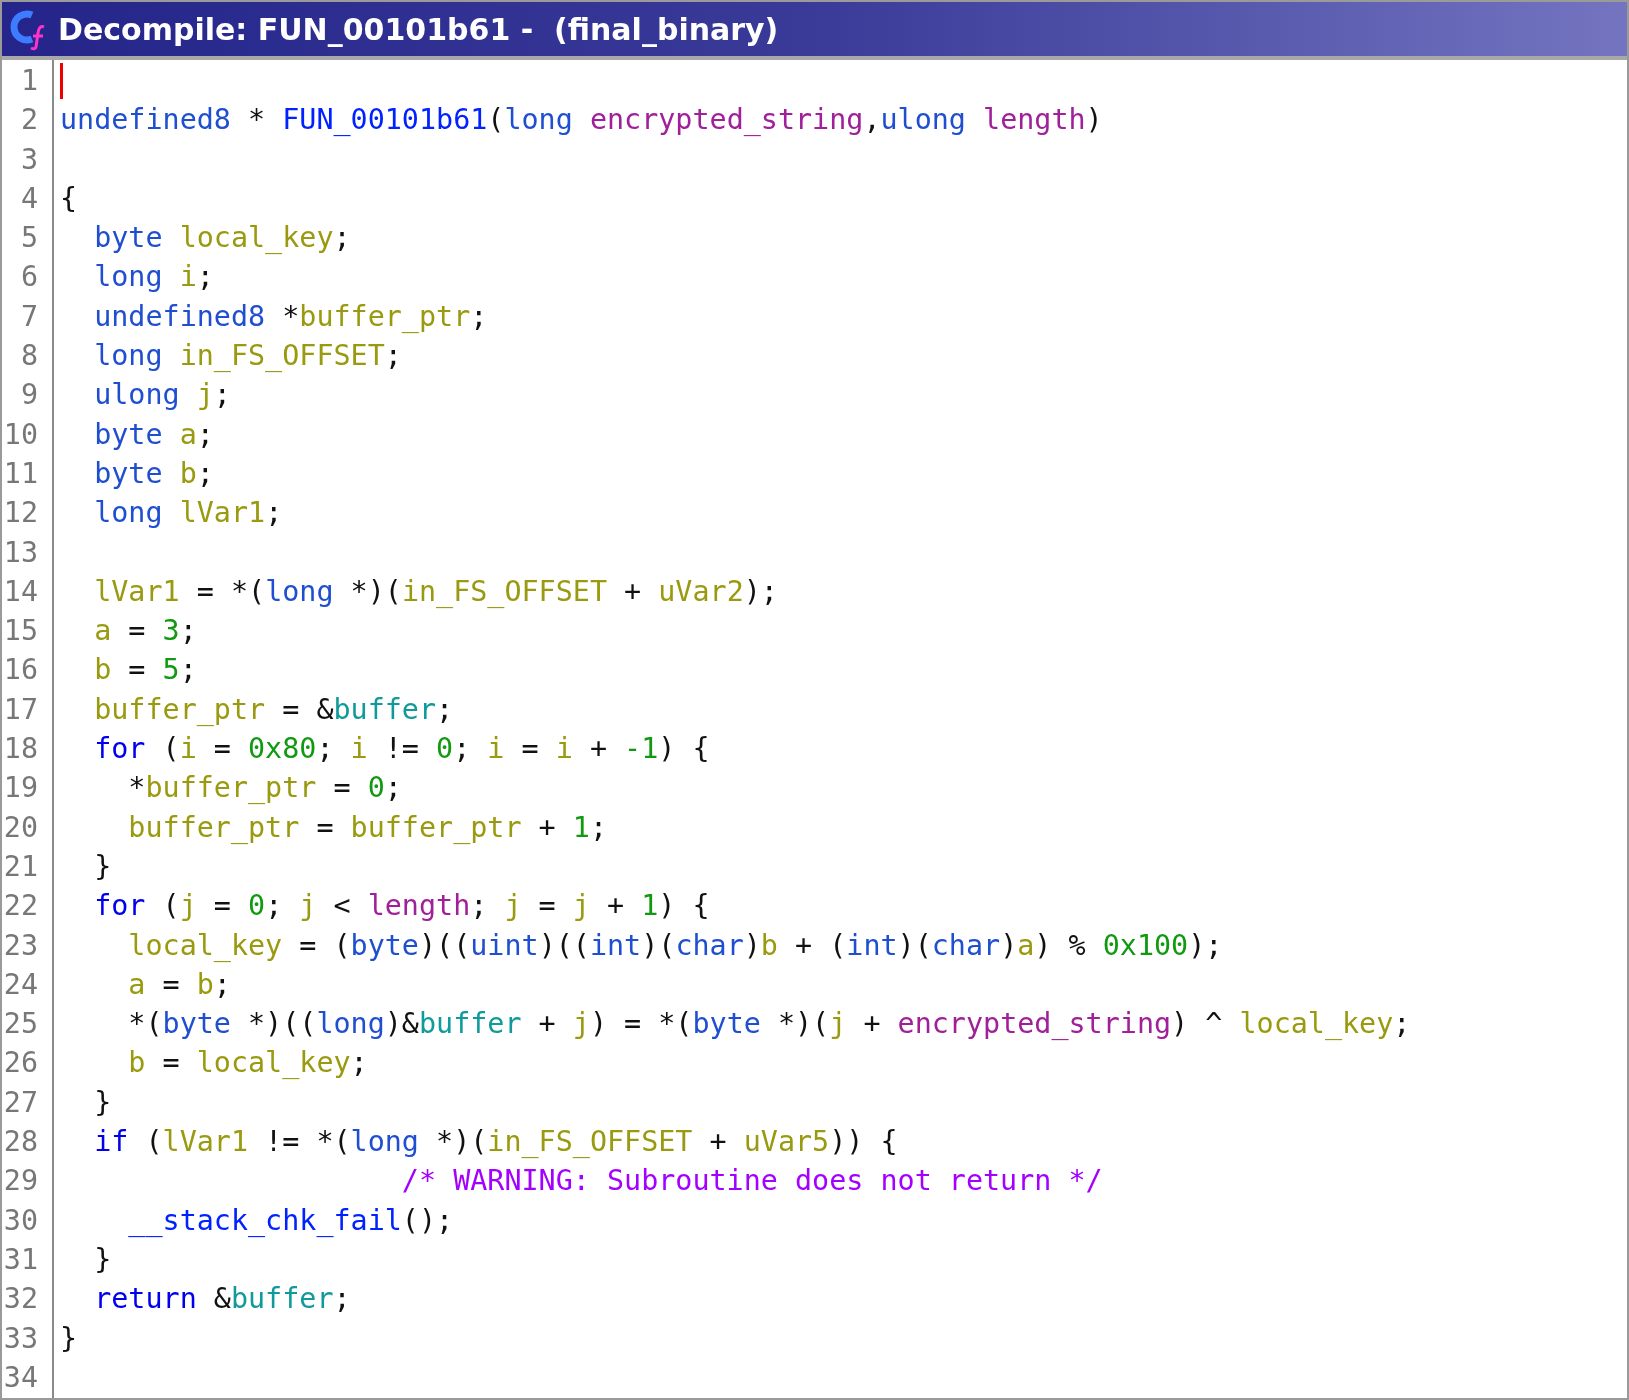 The height and width of the screenshot is (1400, 1629). I want to click on line-number: 5, so click(29, 238).